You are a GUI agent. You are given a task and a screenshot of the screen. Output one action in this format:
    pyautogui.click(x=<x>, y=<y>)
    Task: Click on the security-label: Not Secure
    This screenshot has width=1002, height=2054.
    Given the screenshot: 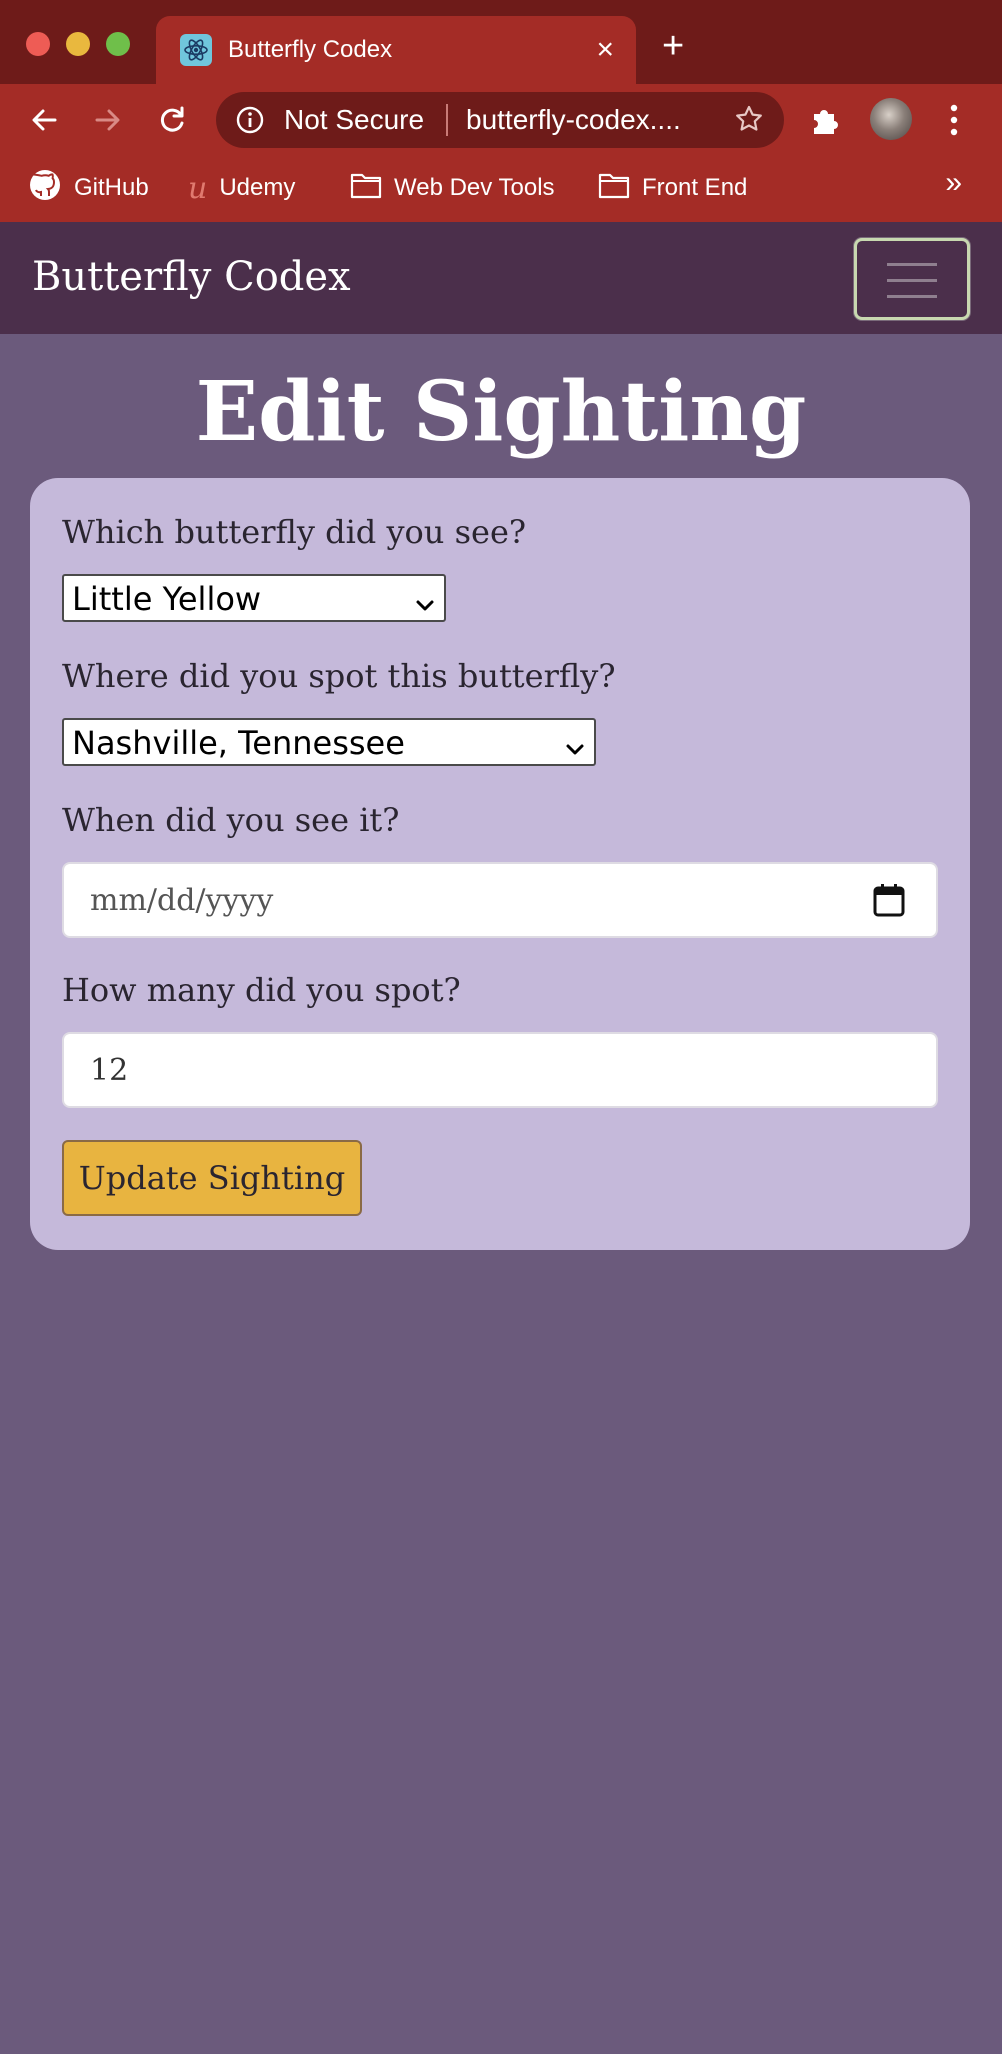 What is the action you would take?
    pyautogui.click(x=354, y=119)
    